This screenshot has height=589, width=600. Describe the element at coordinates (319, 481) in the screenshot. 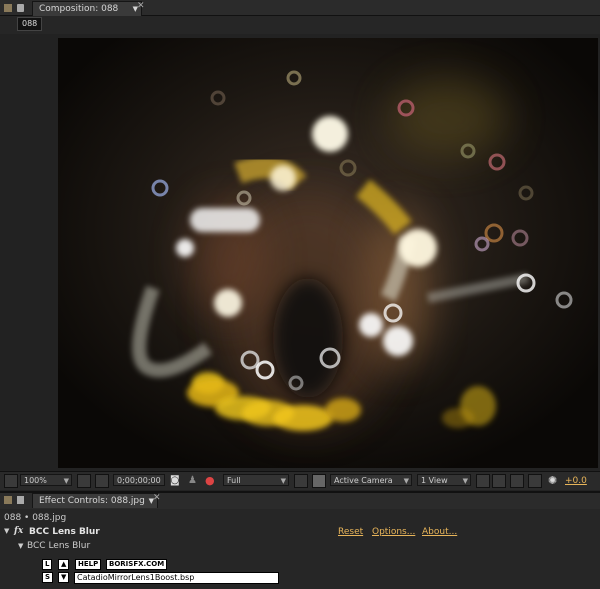

I see `transparency-grid-icon` at that location.